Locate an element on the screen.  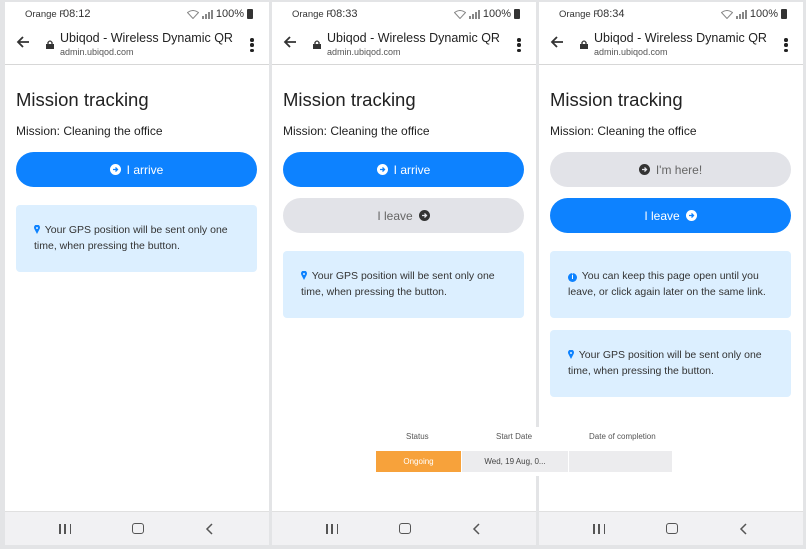
start-date-header: Start Date is located at coordinates (514, 436).